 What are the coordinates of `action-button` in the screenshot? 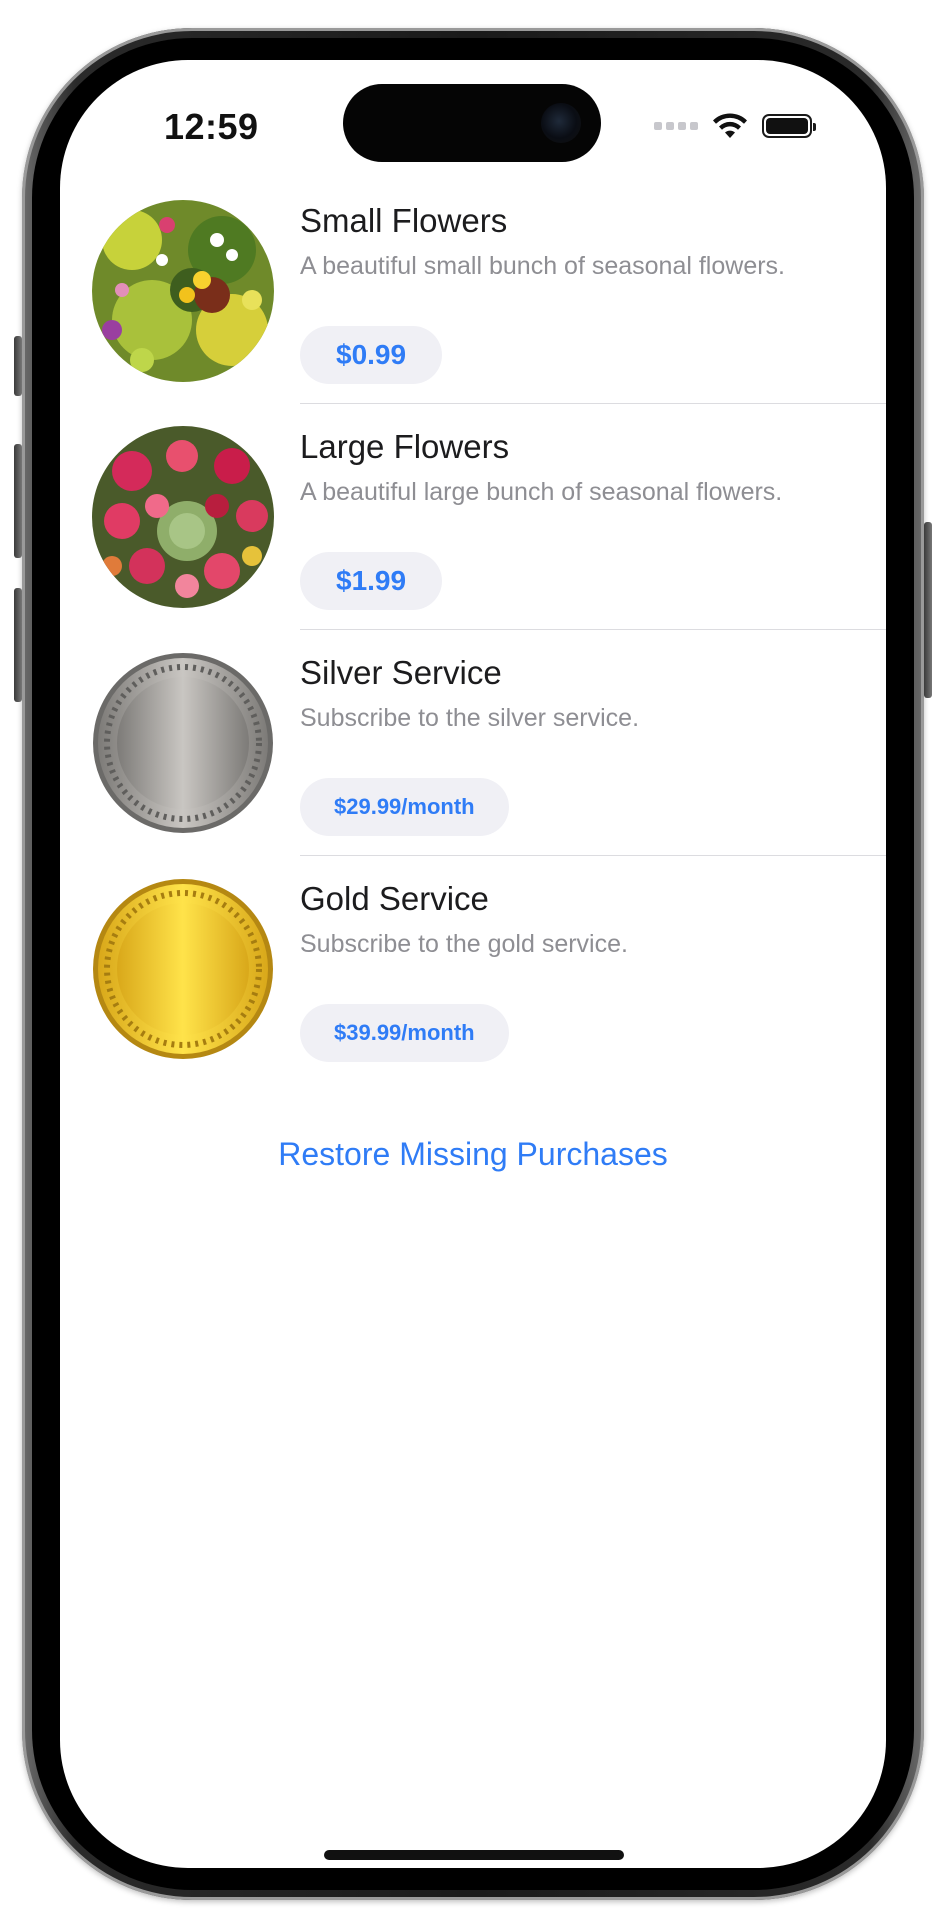 It's located at (18, 366).